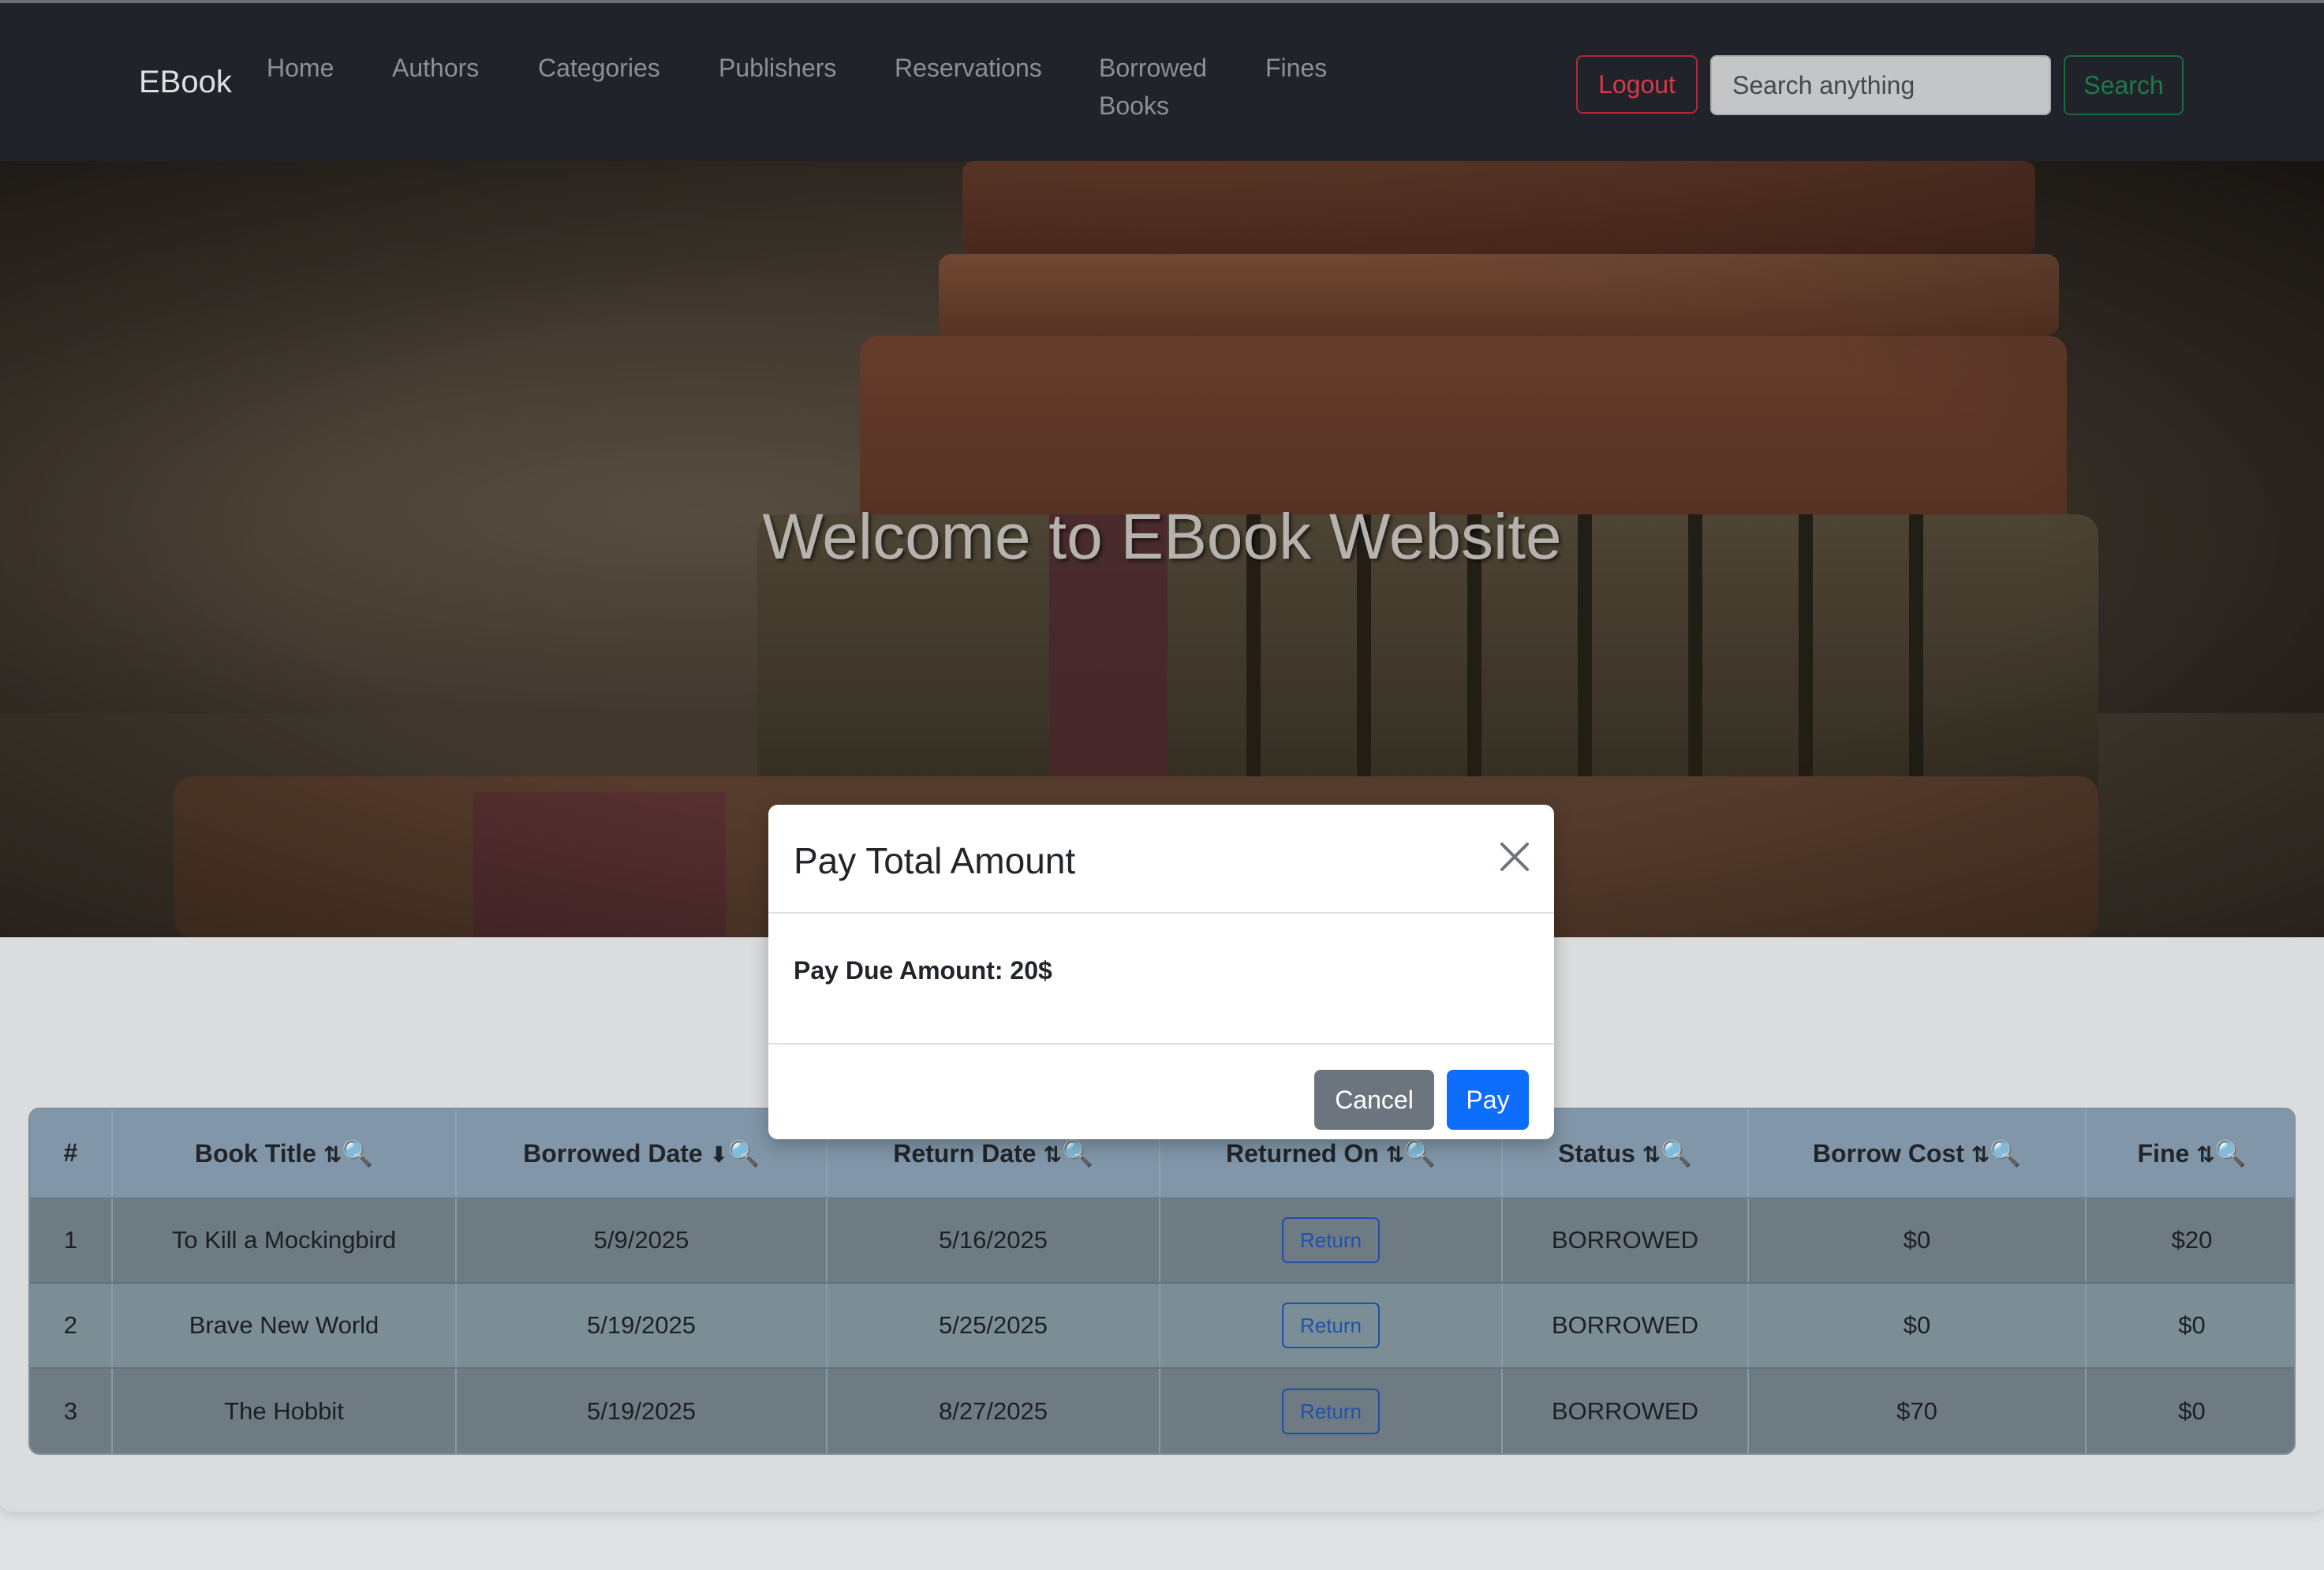 Image resolution: width=2324 pixels, height=1570 pixels. What do you see at coordinates (1161, 859) in the screenshot?
I see `modal-header: Pay Total Amount` at bounding box center [1161, 859].